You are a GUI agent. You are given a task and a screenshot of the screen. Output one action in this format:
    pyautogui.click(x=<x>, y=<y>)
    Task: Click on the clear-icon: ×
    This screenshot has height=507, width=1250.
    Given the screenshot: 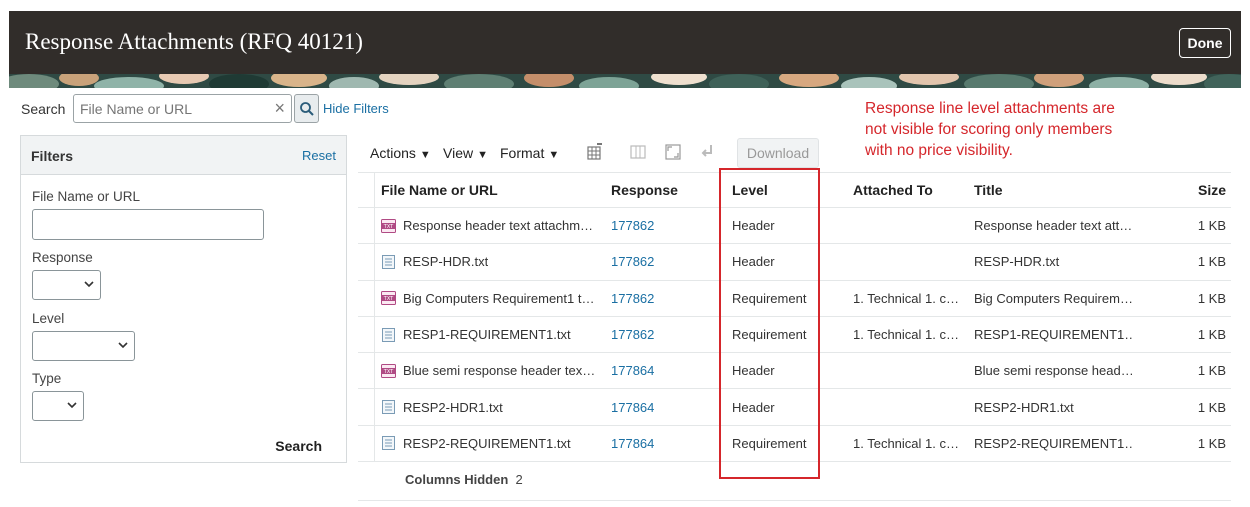 What is the action you would take?
    pyautogui.click(x=279, y=108)
    